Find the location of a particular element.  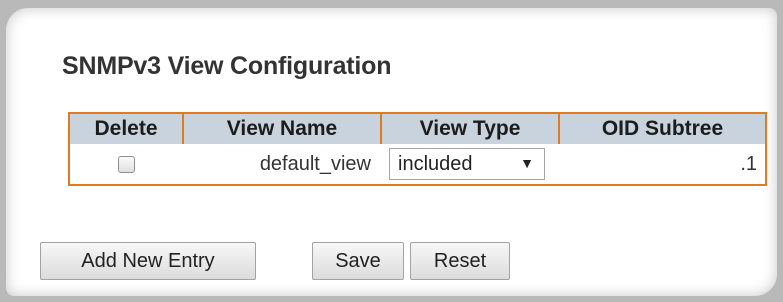

header-view-name: View Name is located at coordinates (281, 128).